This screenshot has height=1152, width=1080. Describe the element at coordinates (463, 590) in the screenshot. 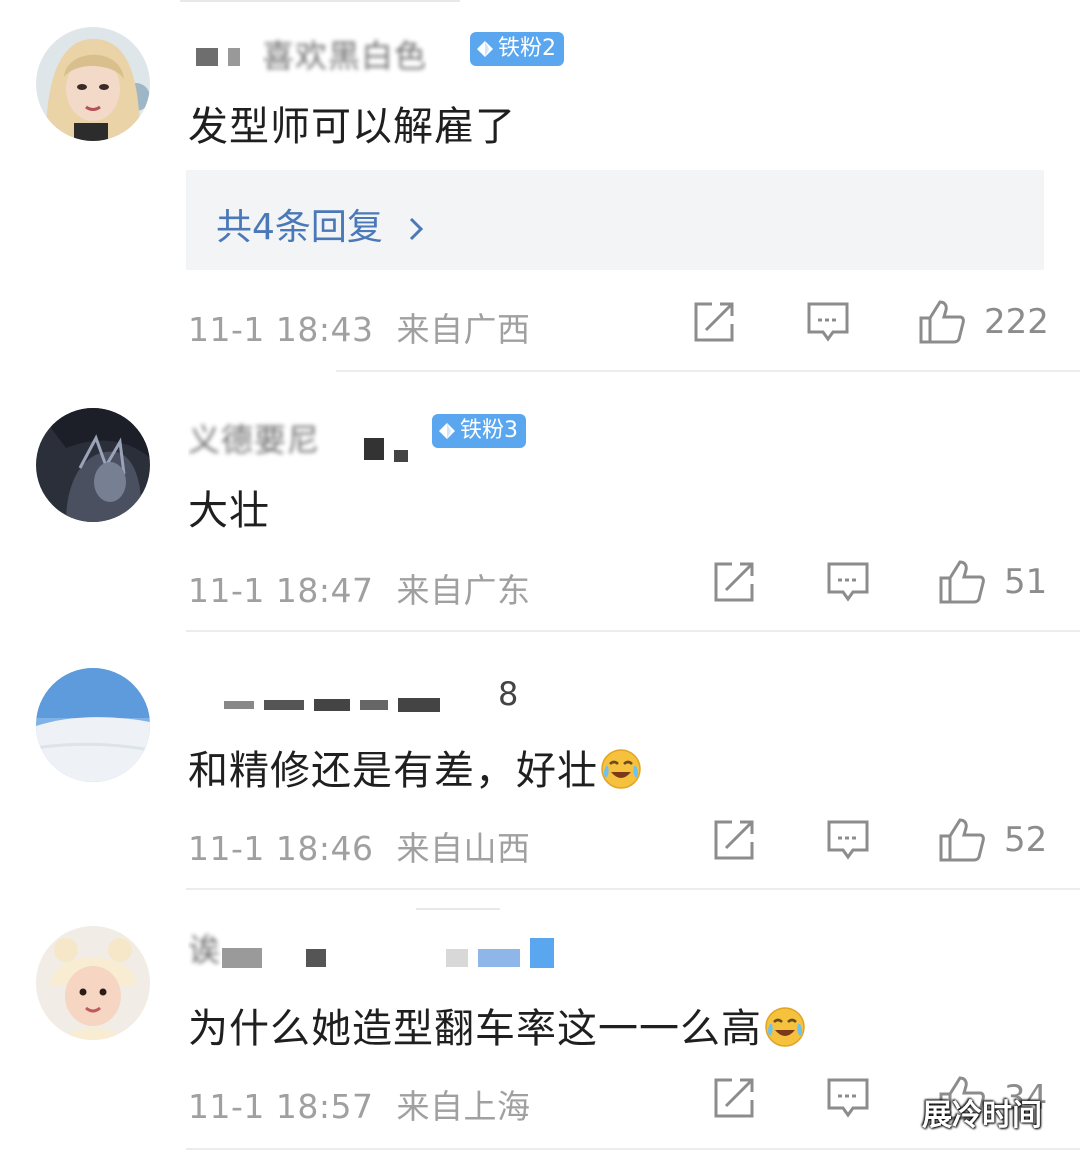

I see `location: 来自广东` at that location.